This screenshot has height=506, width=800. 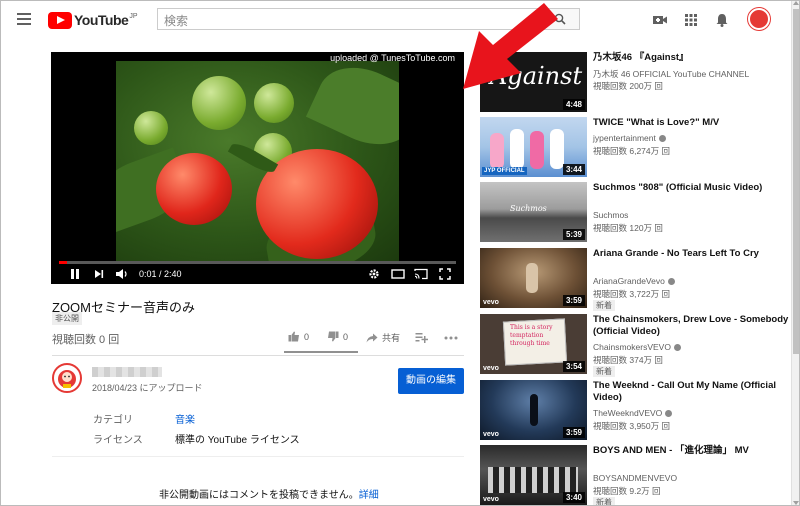 I want to click on logo-region: JP, so click(x=133, y=16).